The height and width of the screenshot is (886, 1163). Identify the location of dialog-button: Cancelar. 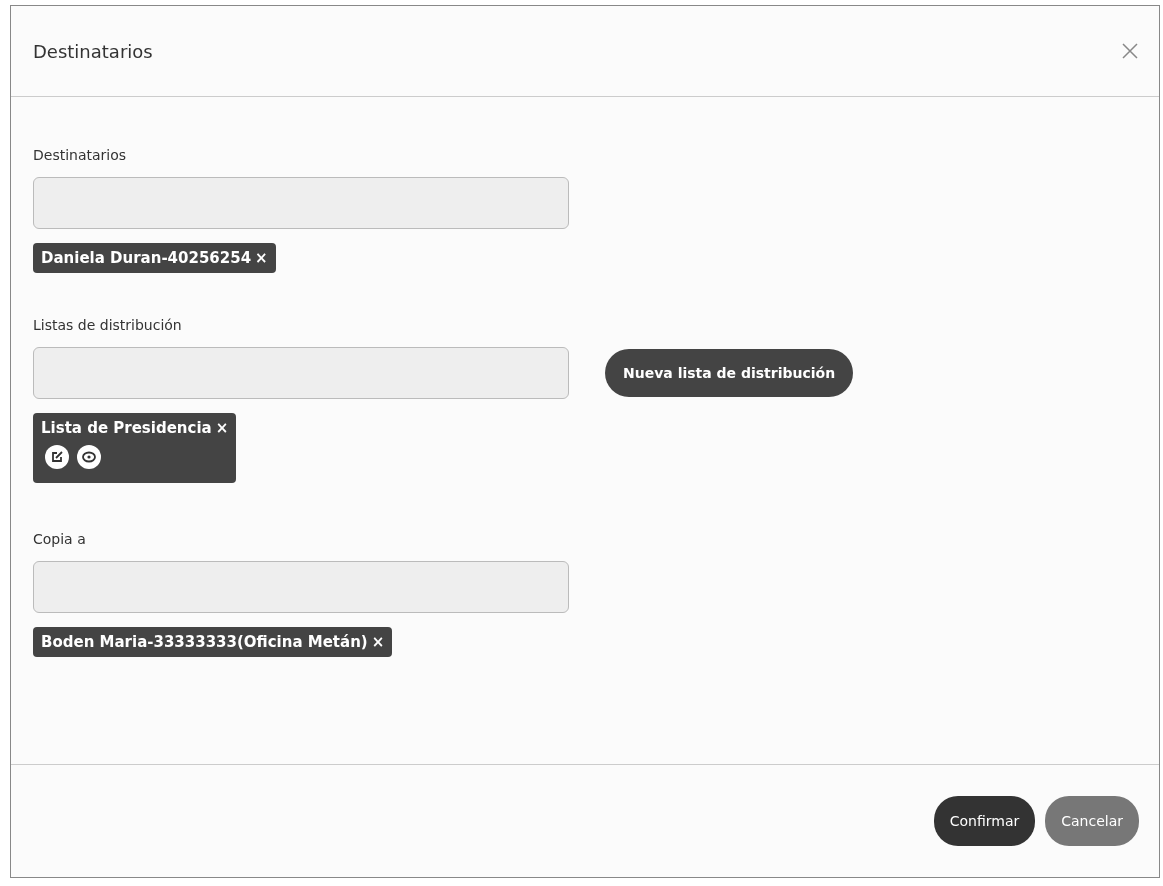
(1092, 821).